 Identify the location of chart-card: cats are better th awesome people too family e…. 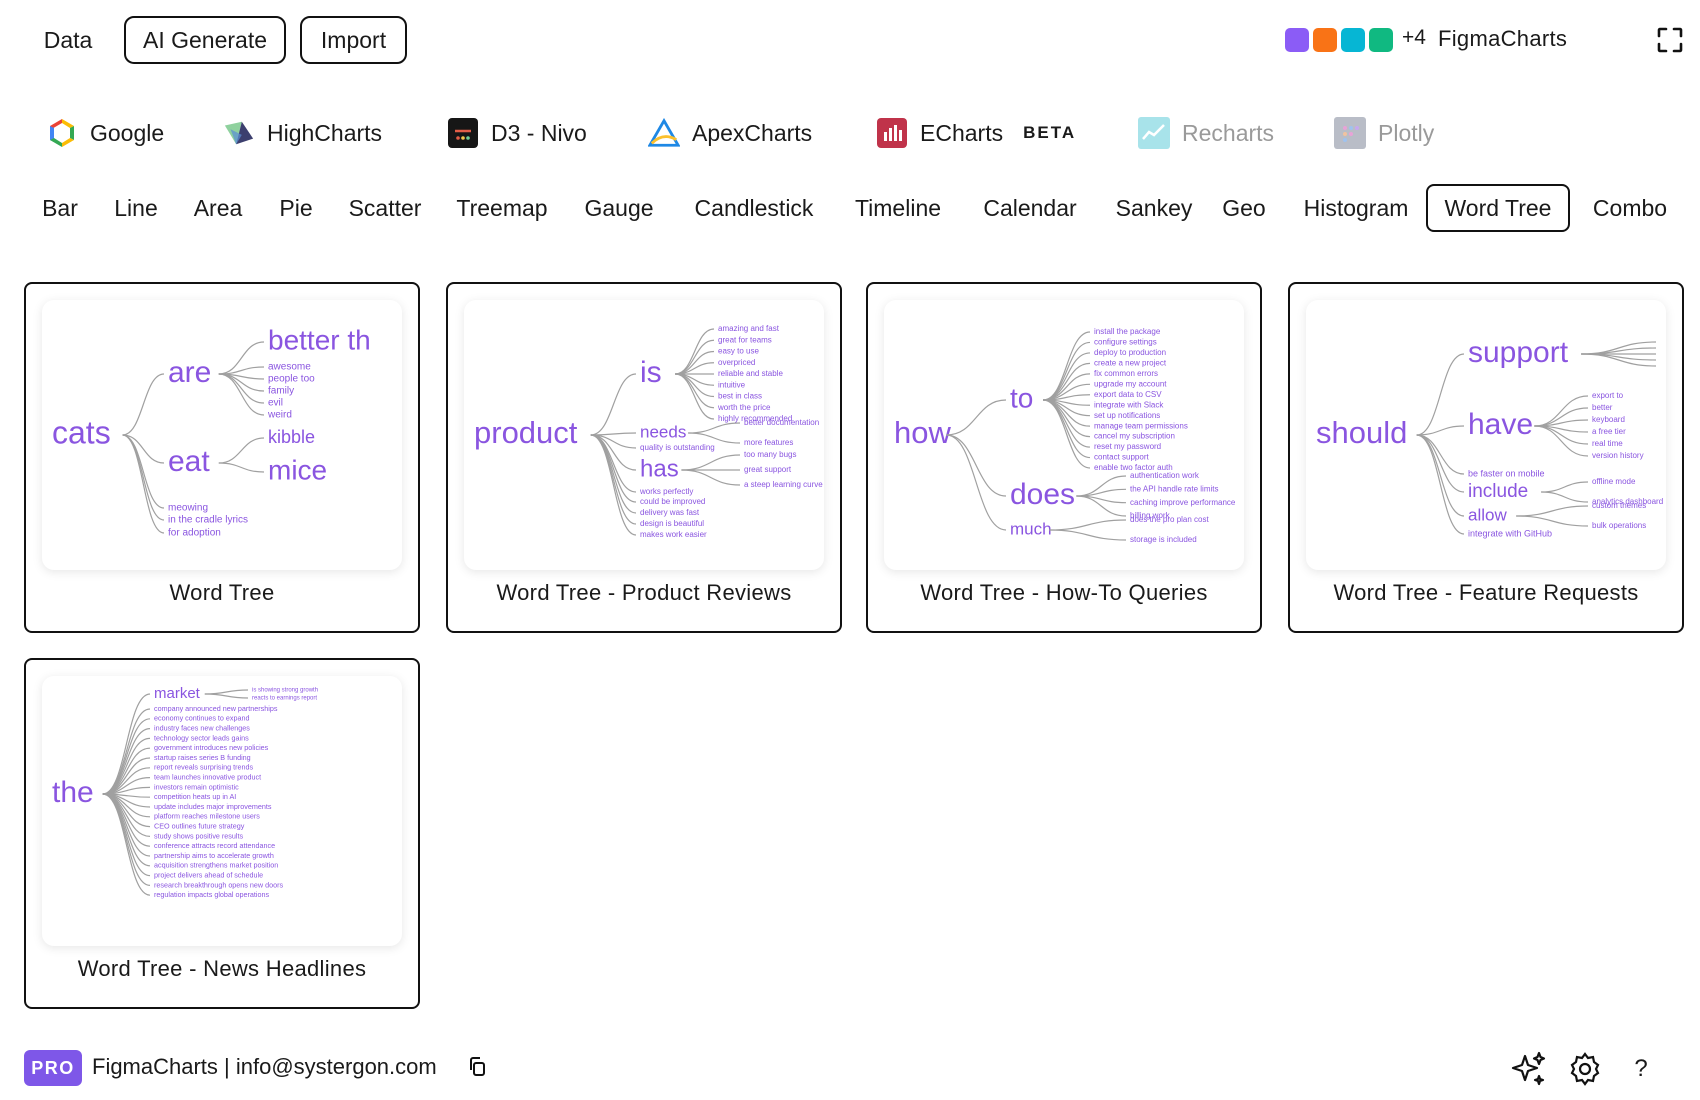
(222, 457).